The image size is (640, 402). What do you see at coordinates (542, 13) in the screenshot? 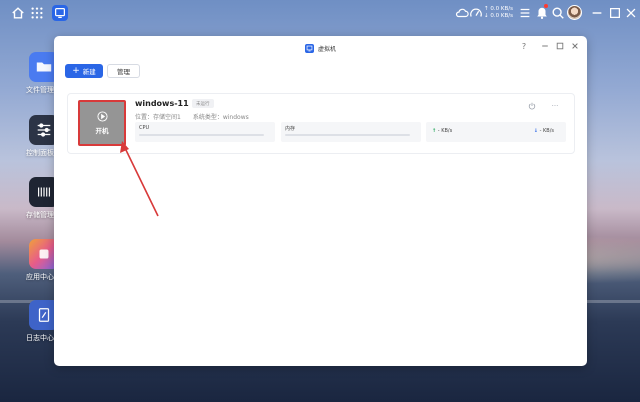
I see `notification-bell-icon` at bounding box center [542, 13].